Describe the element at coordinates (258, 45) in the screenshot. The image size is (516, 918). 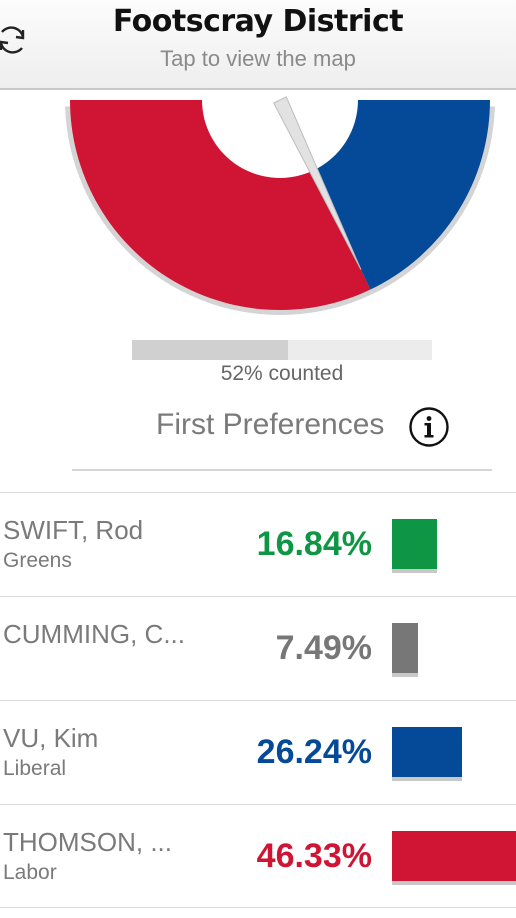
I see `header-bar: Footscray District Tap to view the map` at that location.